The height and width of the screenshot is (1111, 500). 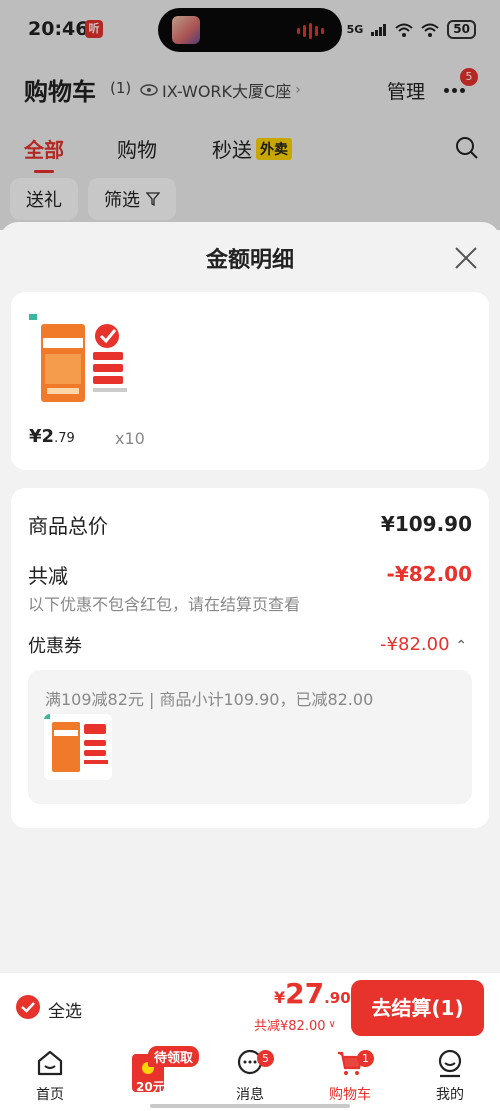 I want to click on home-indicator, so click(x=250, y=1106).